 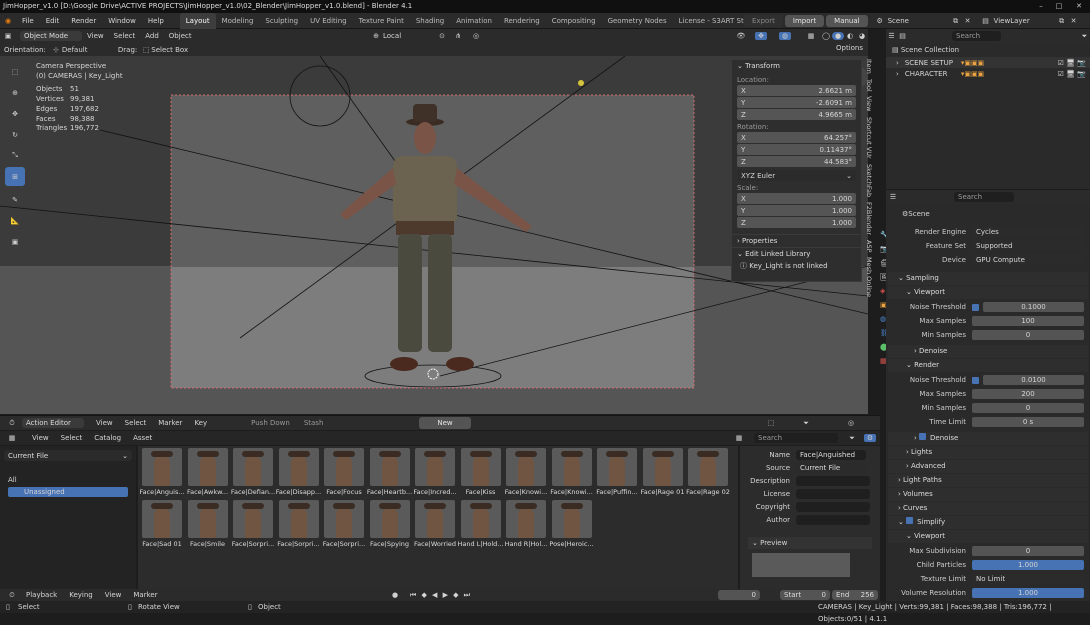 I want to click on mode-select: Object Mode, so click(x=51, y=36).